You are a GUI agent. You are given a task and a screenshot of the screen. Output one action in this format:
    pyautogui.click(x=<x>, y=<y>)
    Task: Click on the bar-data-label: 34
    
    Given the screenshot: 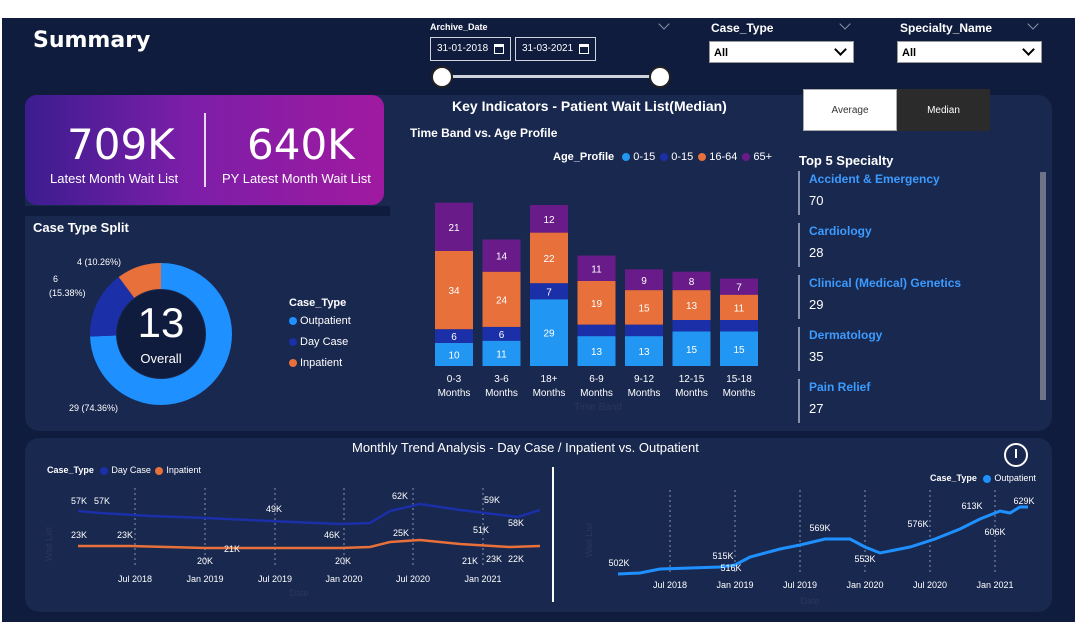 What is the action you would take?
    pyautogui.click(x=454, y=291)
    